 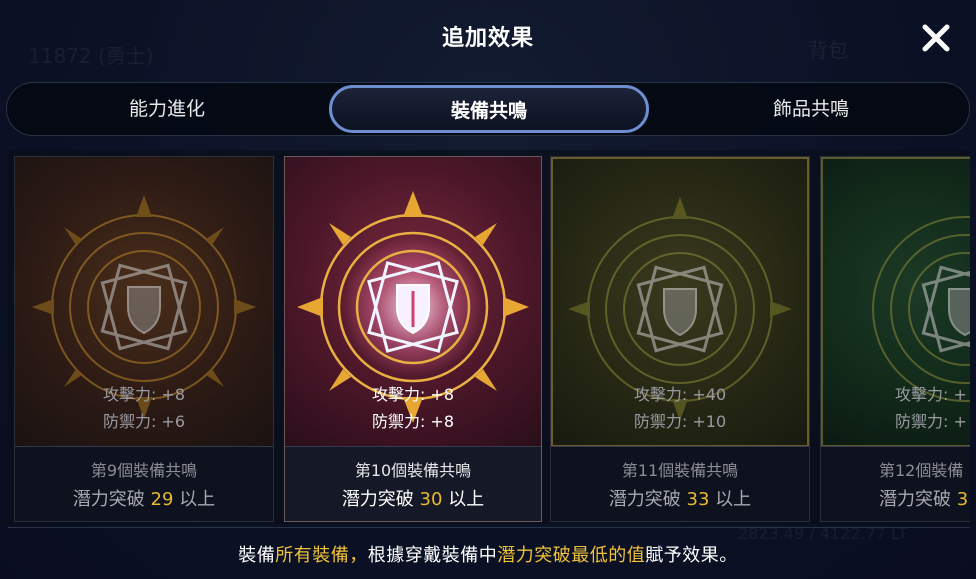 What do you see at coordinates (413, 470) in the screenshot?
I see `card-name: 第10個裝備共鳴` at bounding box center [413, 470].